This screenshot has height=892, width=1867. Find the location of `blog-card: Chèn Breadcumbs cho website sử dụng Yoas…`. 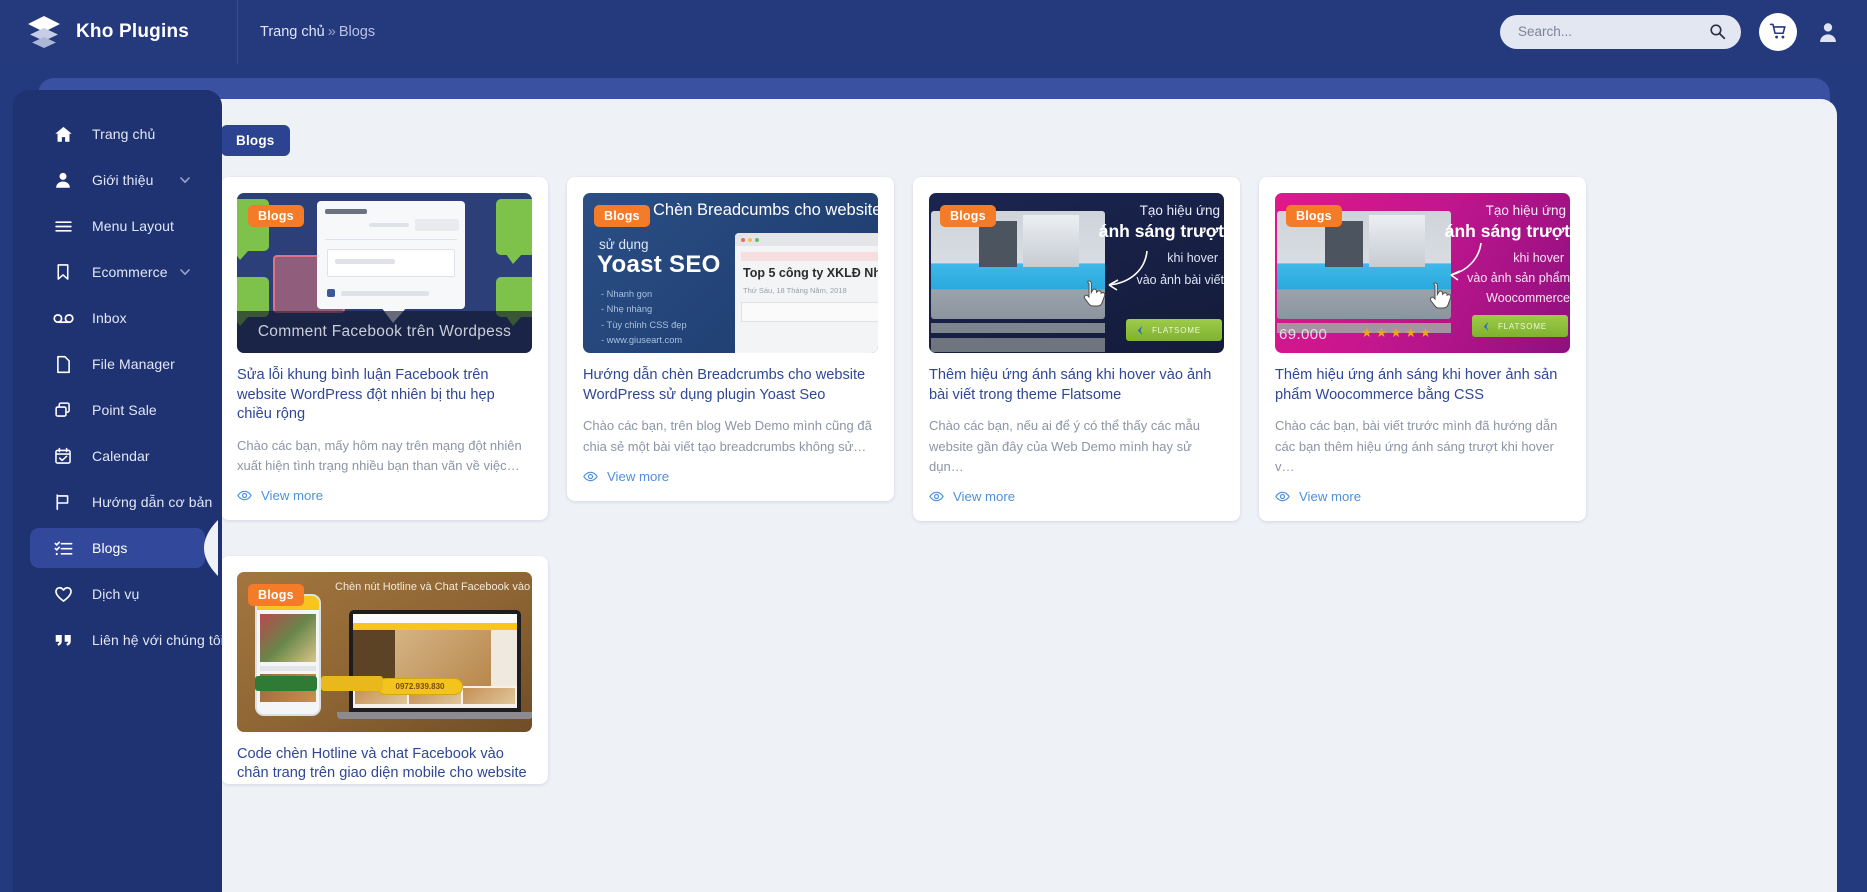

blog-card: Chèn Breadcumbs cho website sử dụng Yoas… is located at coordinates (730, 339).